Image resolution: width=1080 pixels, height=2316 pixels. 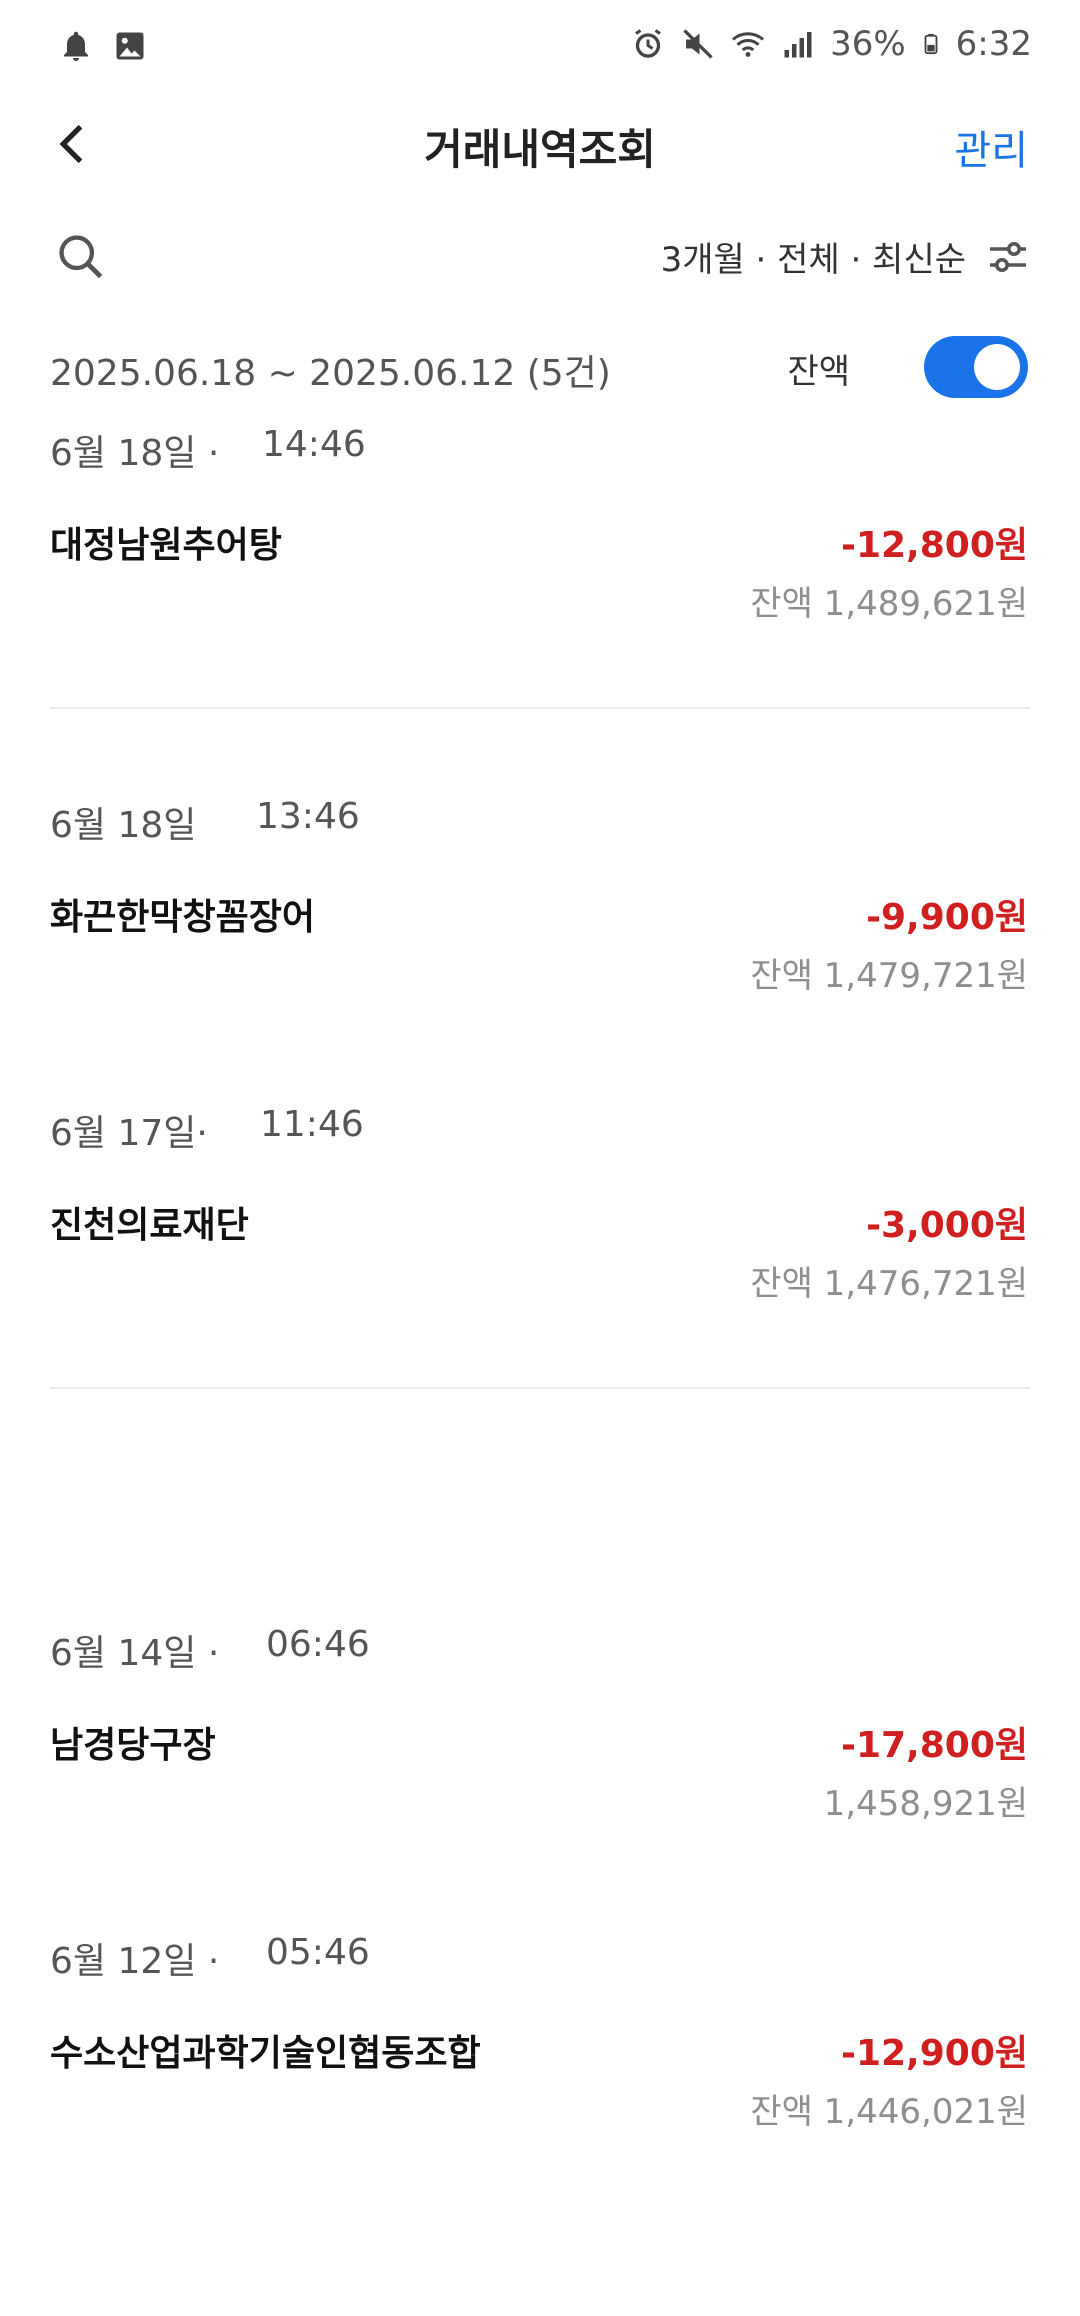 I want to click on transaction-time: 11:46, so click(x=312, y=1124).